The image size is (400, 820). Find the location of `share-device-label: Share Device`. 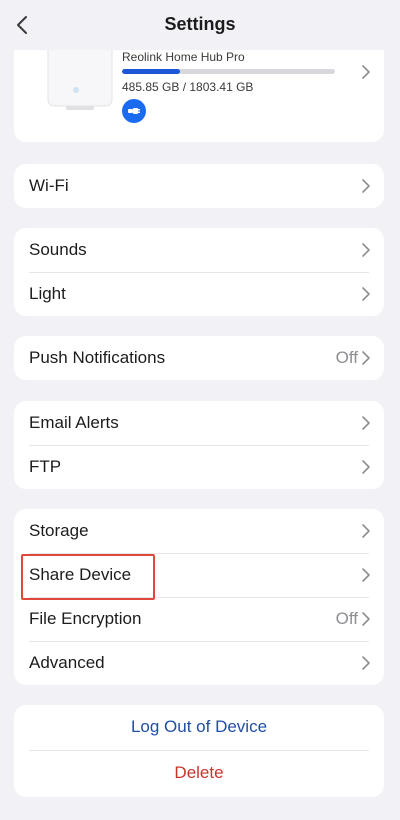

share-device-label: Share Device is located at coordinates (80, 574).